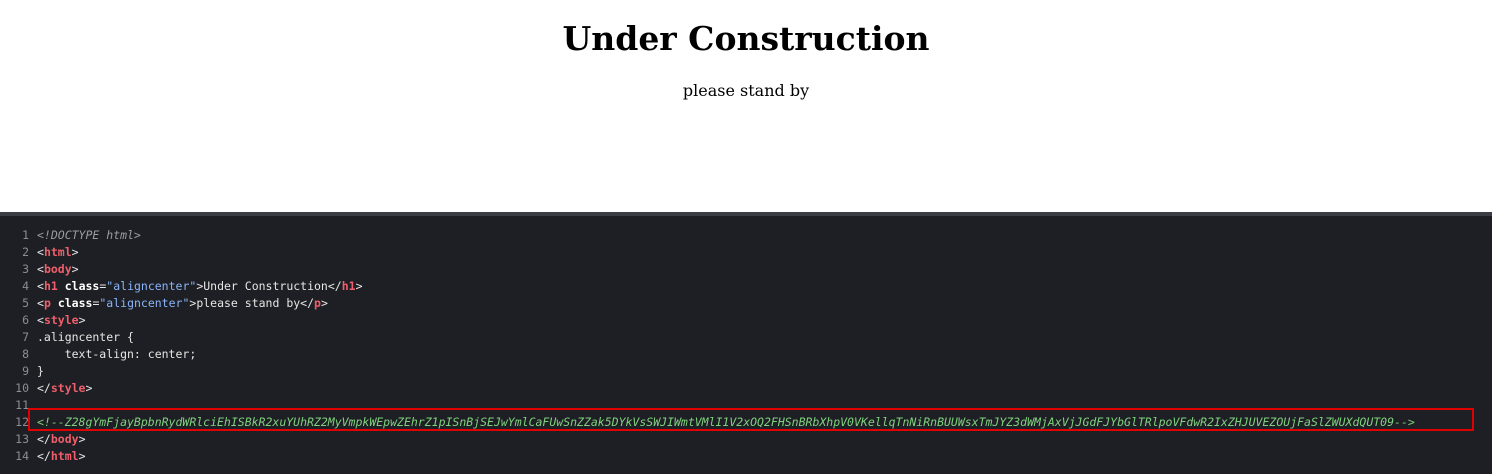 Image resolution: width=1492 pixels, height=474 pixels. I want to click on line-number: 12, so click(22, 422).